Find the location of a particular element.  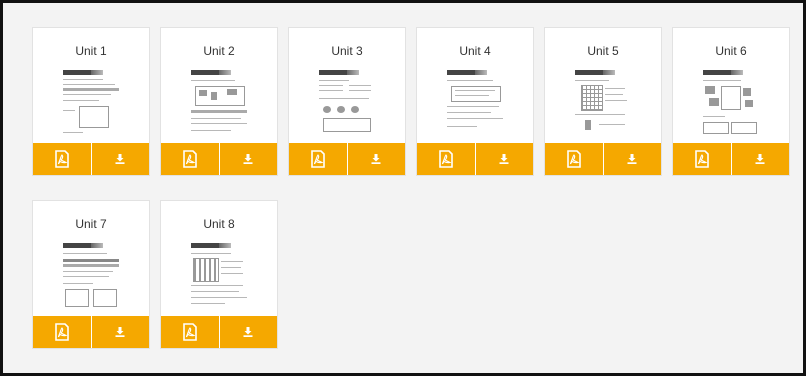

unit-title: Unit 5 is located at coordinates (603, 51).